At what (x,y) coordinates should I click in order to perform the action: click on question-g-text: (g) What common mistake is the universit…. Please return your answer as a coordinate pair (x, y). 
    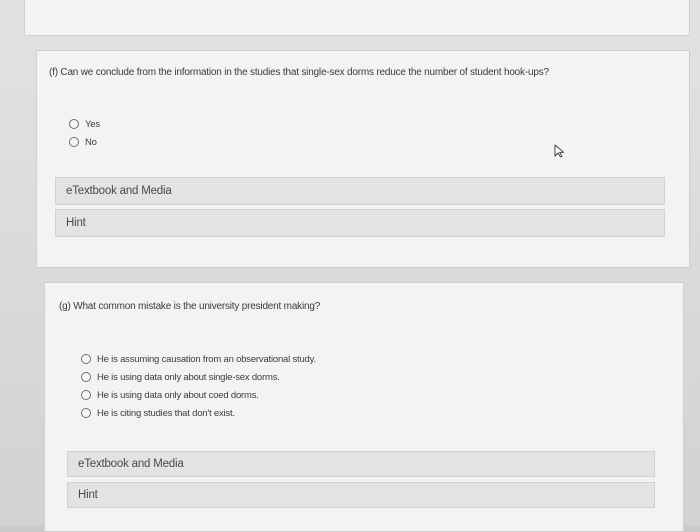
    Looking at the image, I should click on (190, 306).